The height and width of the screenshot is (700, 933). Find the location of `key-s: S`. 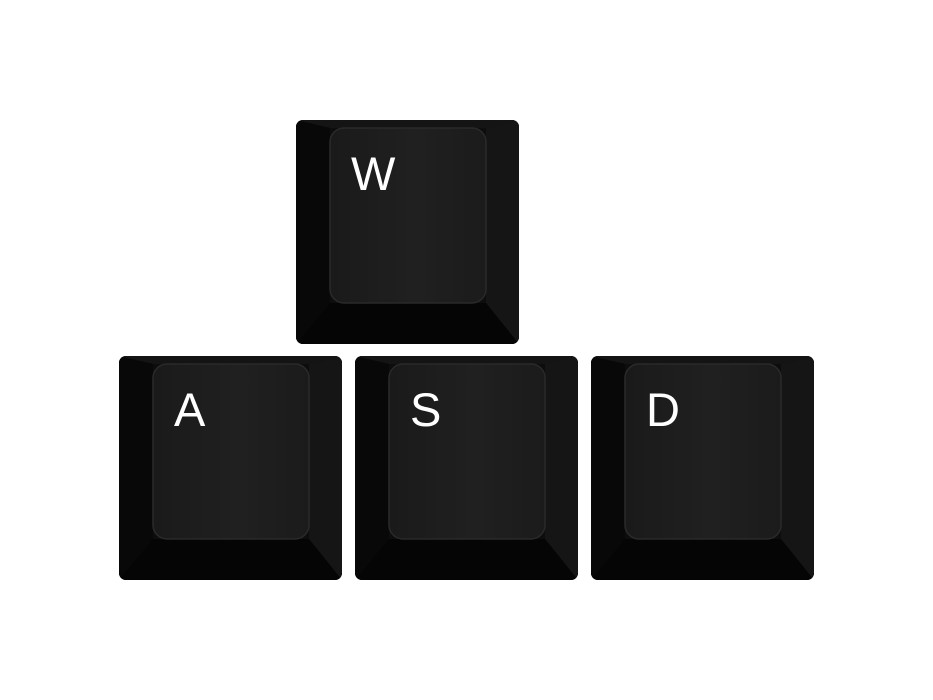

key-s: S is located at coordinates (466, 468).